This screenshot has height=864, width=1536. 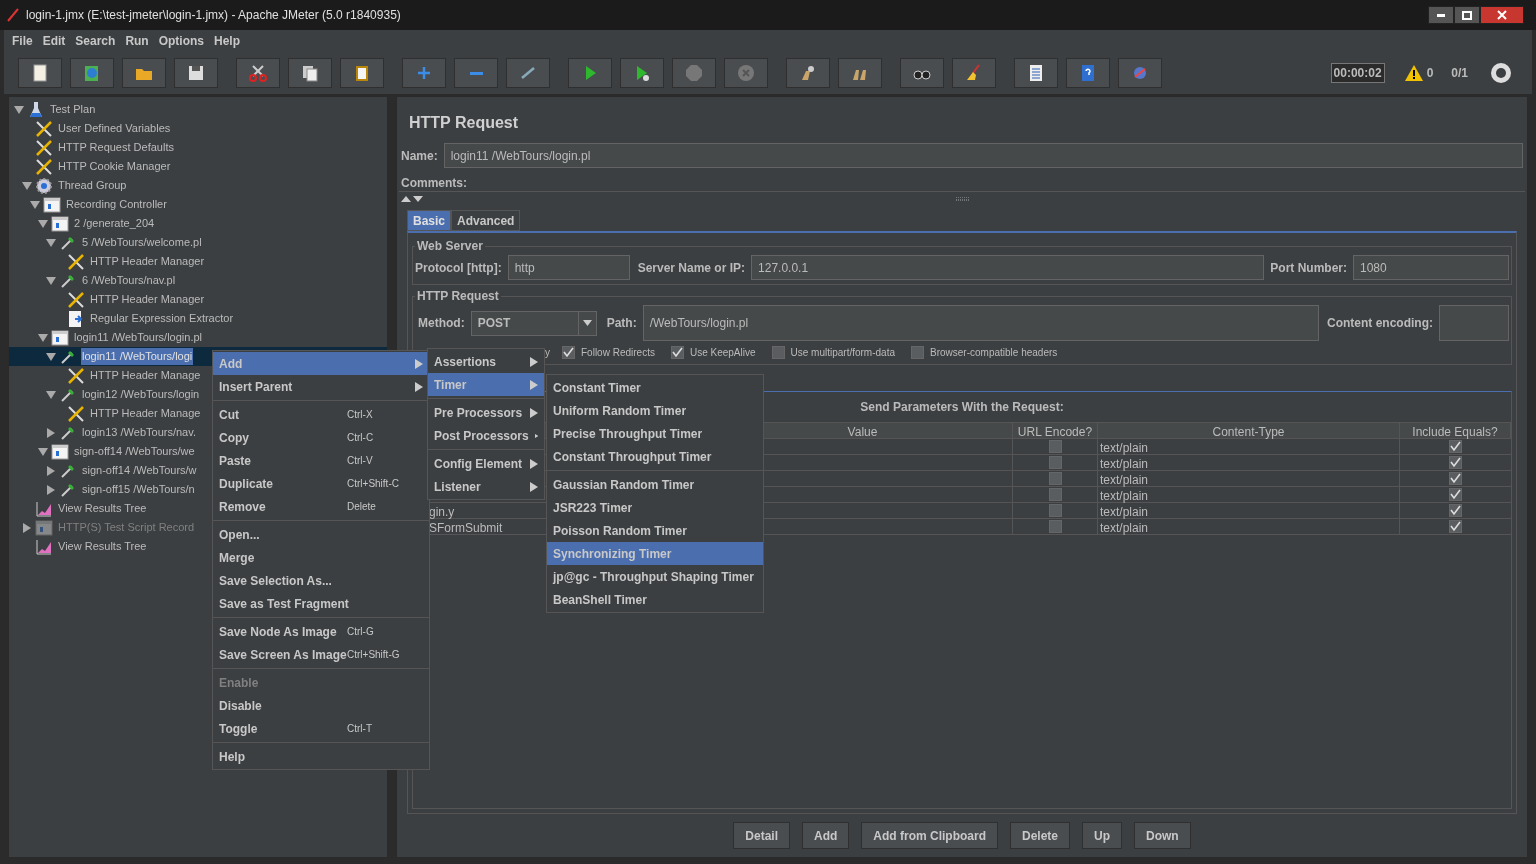 What do you see at coordinates (139, 432) in the screenshot?
I see `tree-item: login13 /WebTours/nav.` at bounding box center [139, 432].